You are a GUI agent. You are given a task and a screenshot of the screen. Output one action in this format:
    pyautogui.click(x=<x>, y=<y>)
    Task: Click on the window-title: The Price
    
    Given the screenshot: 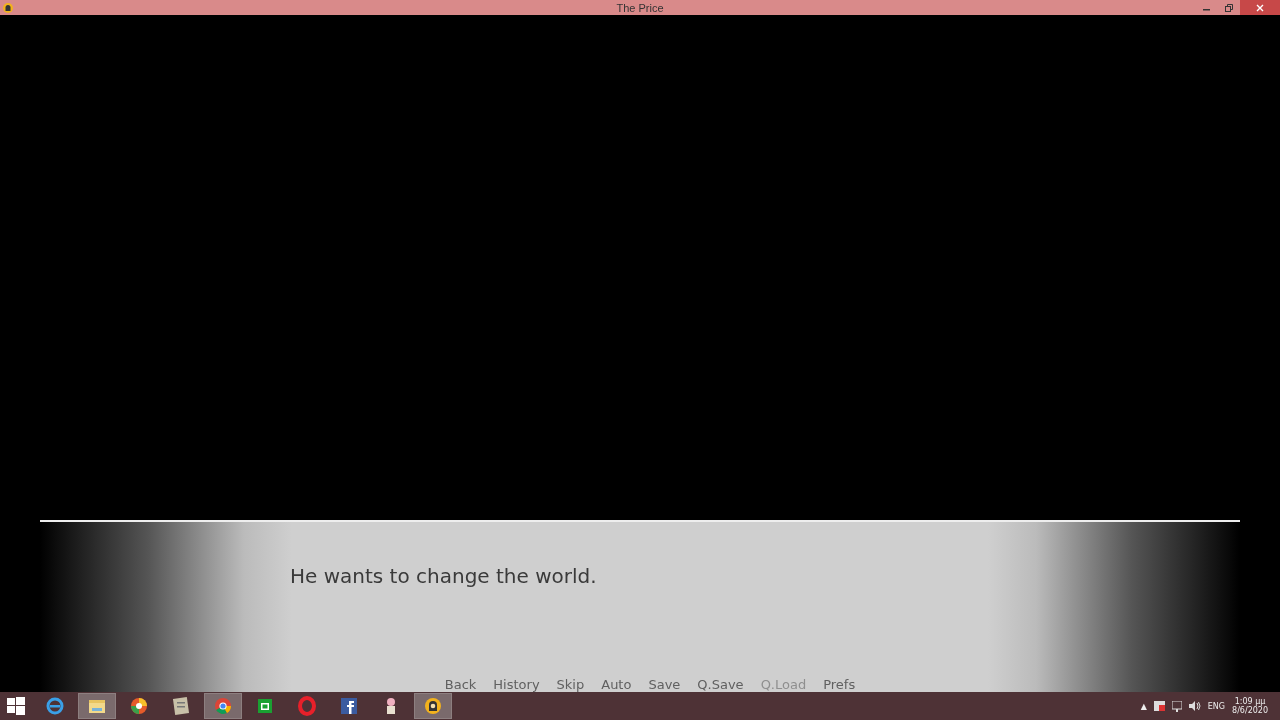 What is the action you would take?
    pyautogui.click(x=640, y=7)
    